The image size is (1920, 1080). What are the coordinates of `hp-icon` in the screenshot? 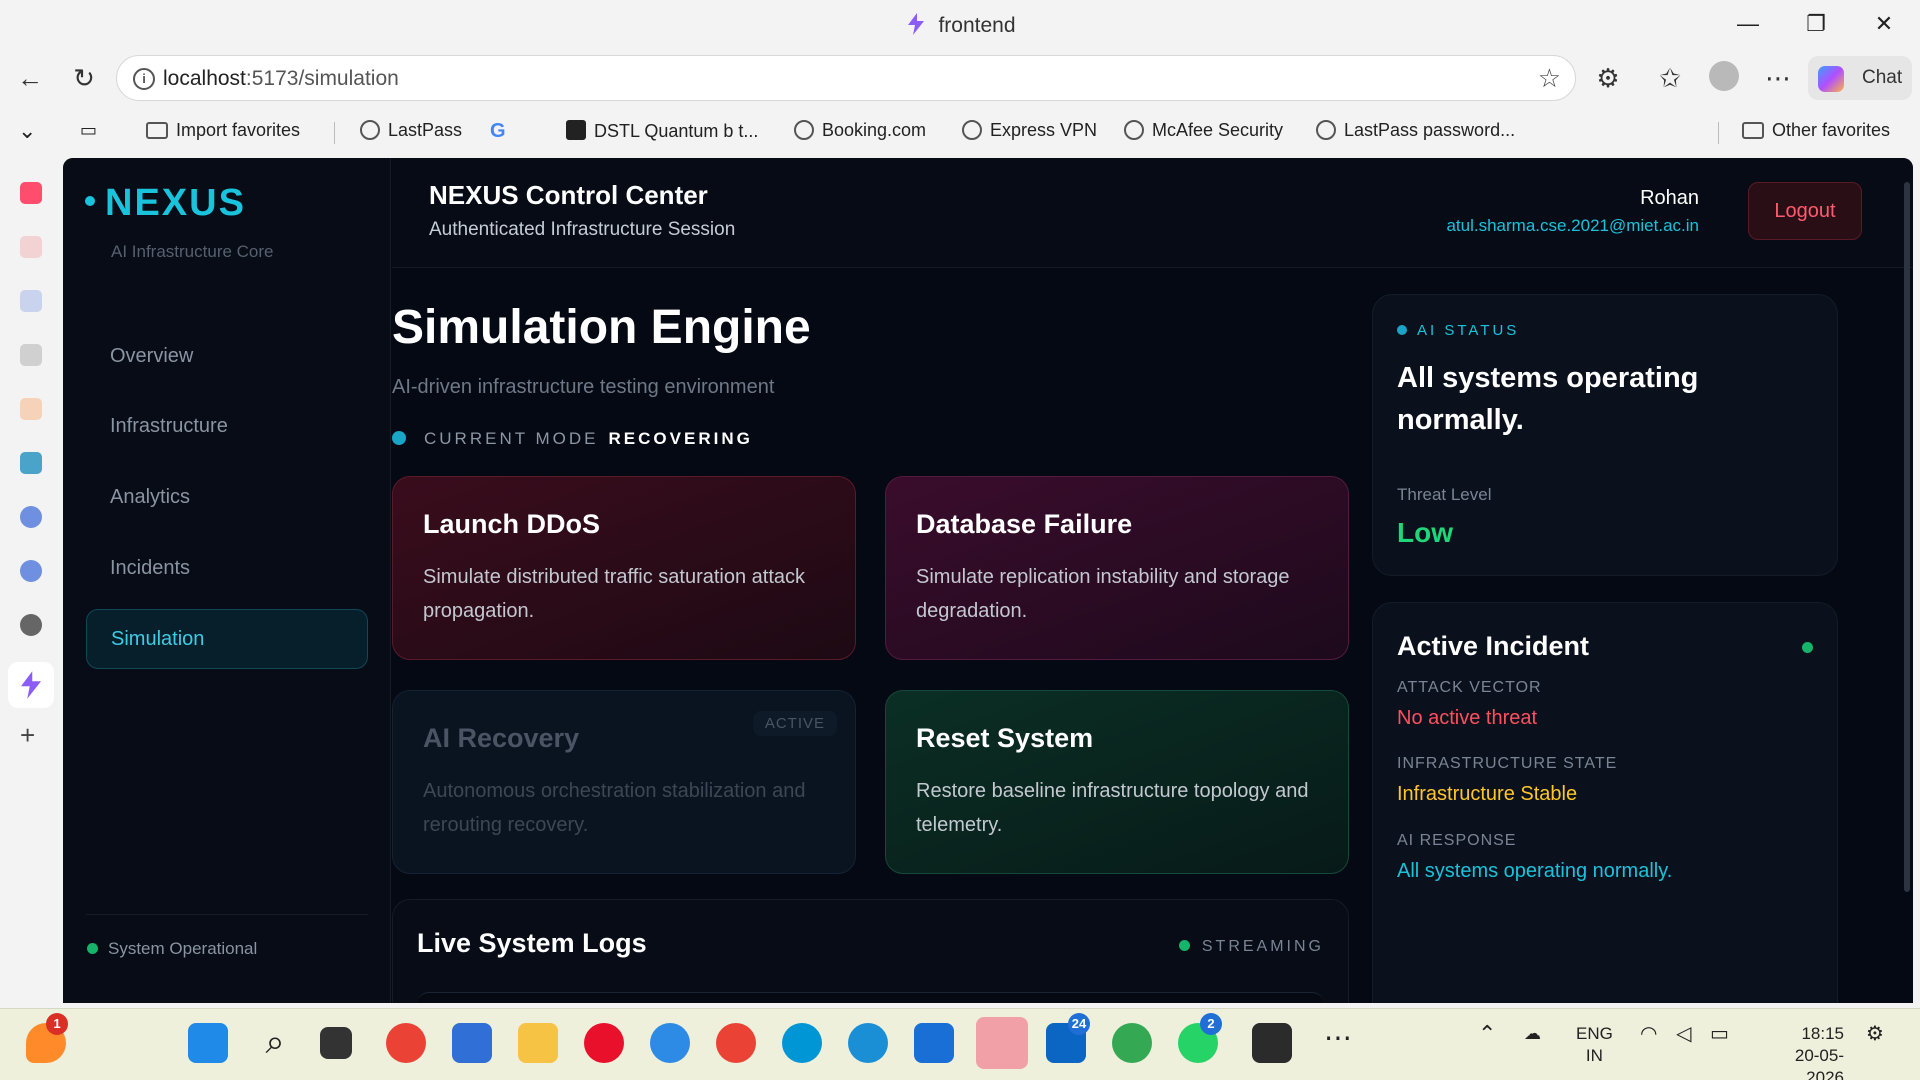 It's located at (802, 1043).